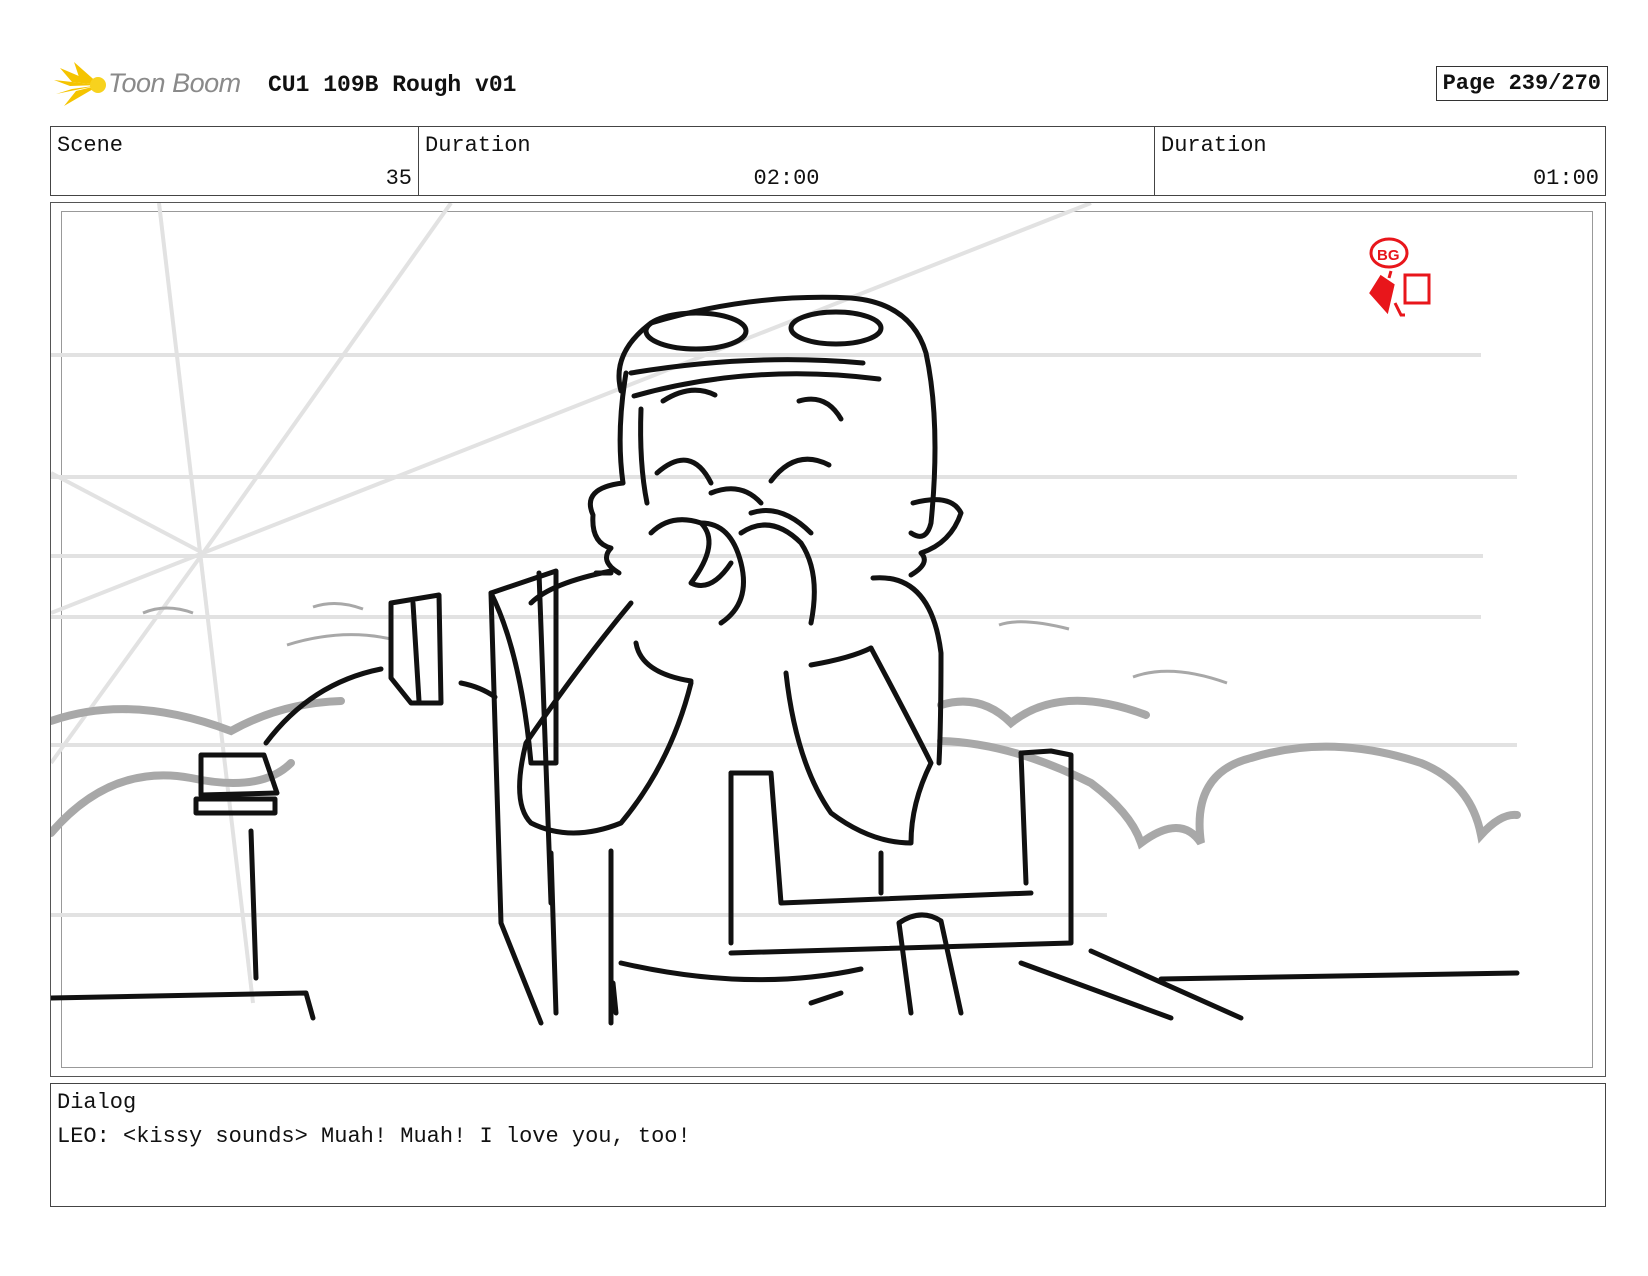 This screenshot has height=1276, width=1648. Describe the element at coordinates (398, 178) in the screenshot. I see `scene-number: 35` at that location.